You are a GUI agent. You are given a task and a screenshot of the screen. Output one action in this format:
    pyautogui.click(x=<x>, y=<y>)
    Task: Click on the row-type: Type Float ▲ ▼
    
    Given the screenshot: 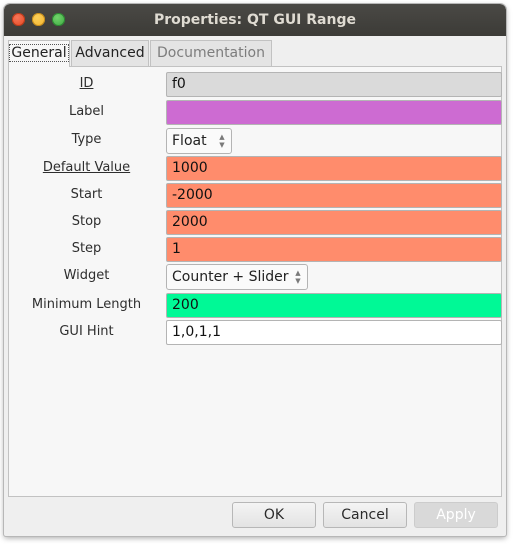 What is the action you would take?
    pyautogui.click(x=256, y=141)
    